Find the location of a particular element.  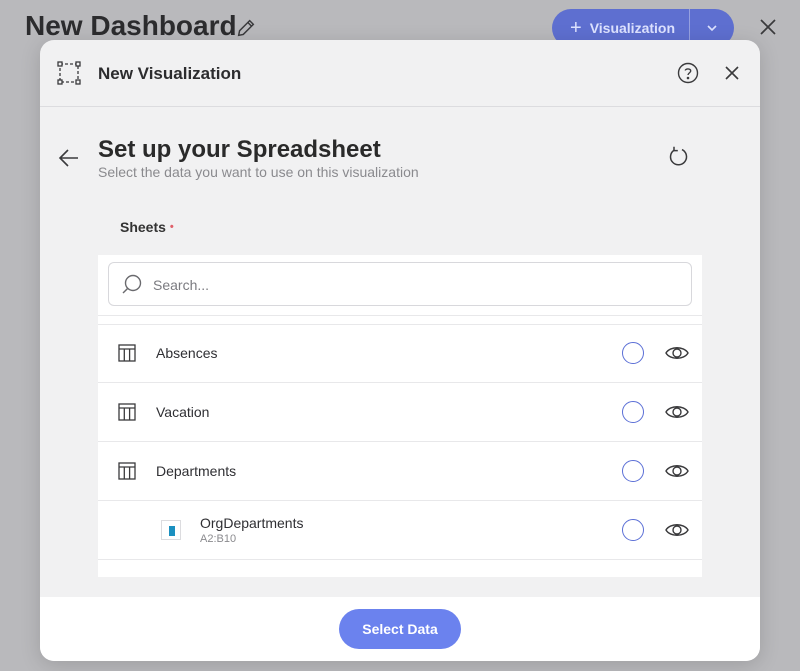

list-item-sheet: Departments is located at coordinates (400, 471).